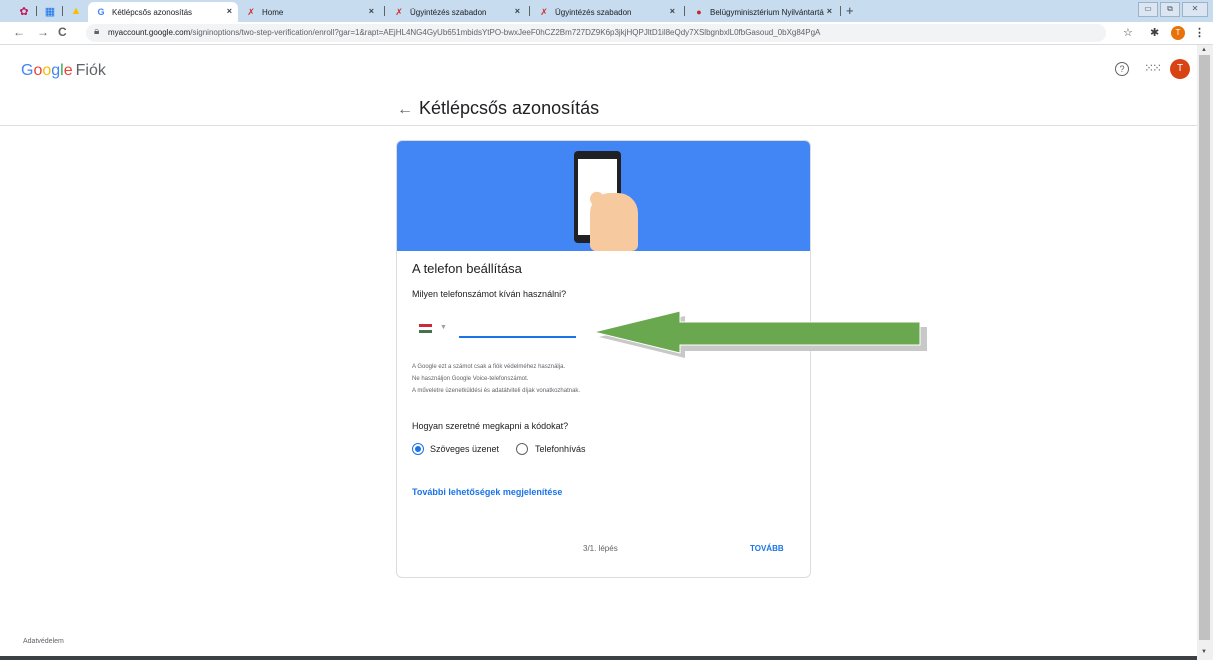  What do you see at coordinates (767, 548) in the screenshot?
I see `next-button: TOVÁBB` at bounding box center [767, 548].